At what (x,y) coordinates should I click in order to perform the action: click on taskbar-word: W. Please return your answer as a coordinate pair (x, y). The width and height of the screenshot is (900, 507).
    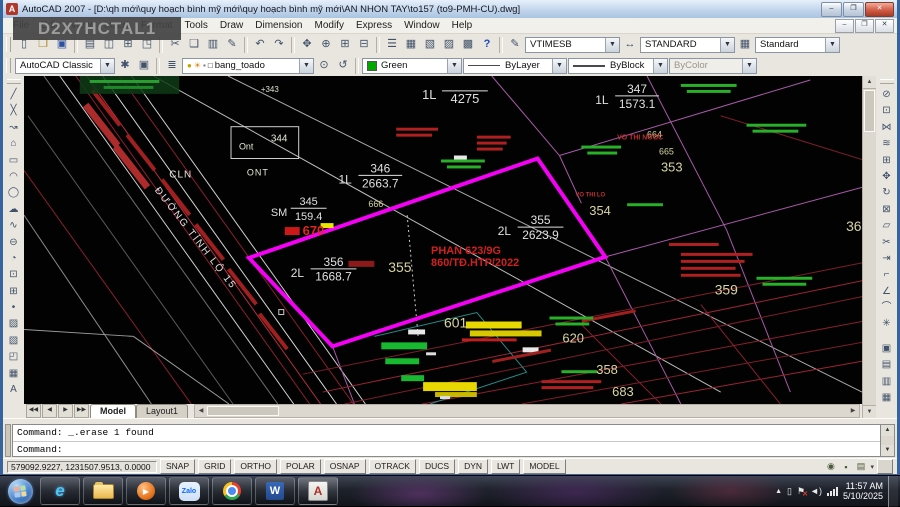
    Looking at the image, I should click on (275, 491).